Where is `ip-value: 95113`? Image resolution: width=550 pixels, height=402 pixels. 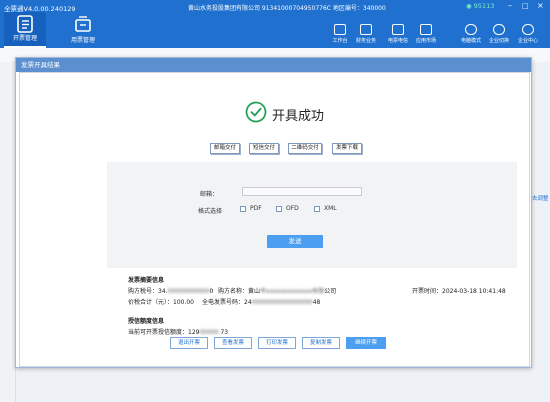
ip-value: 95113 is located at coordinates (484, 6).